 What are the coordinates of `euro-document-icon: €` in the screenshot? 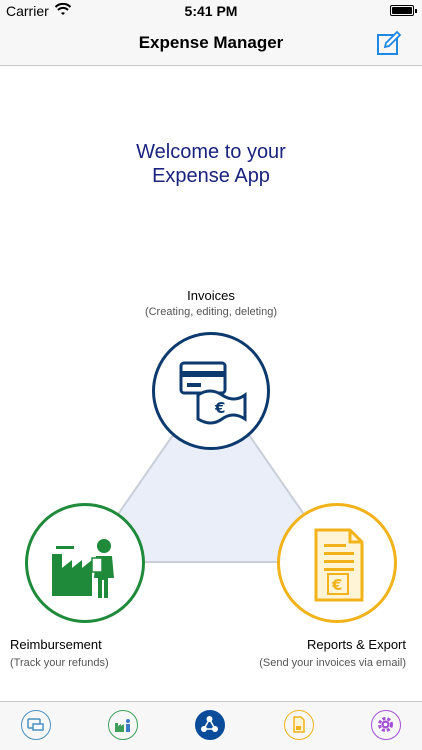 It's located at (339, 565).